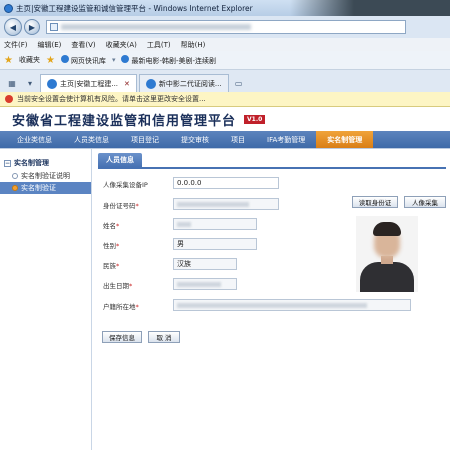  Describe the element at coordinates (12, 83) in the screenshot. I see `quick-tabs-icon: ▦` at that location.